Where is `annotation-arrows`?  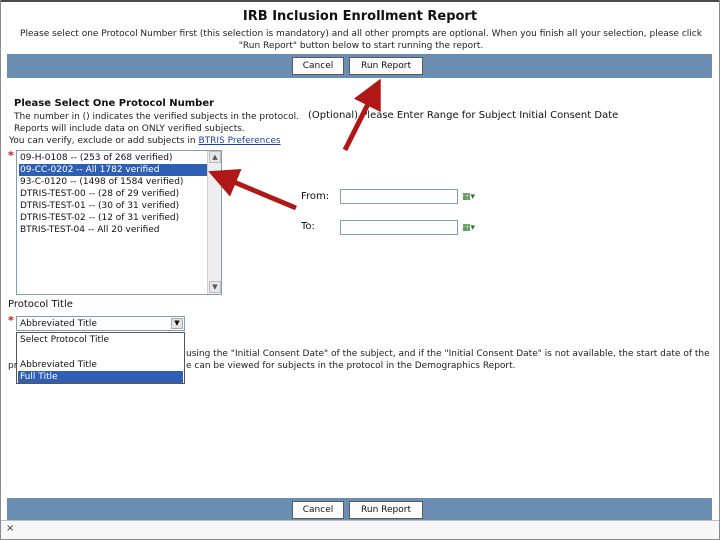 annotation-arrows is located at coordinates (294, 144).